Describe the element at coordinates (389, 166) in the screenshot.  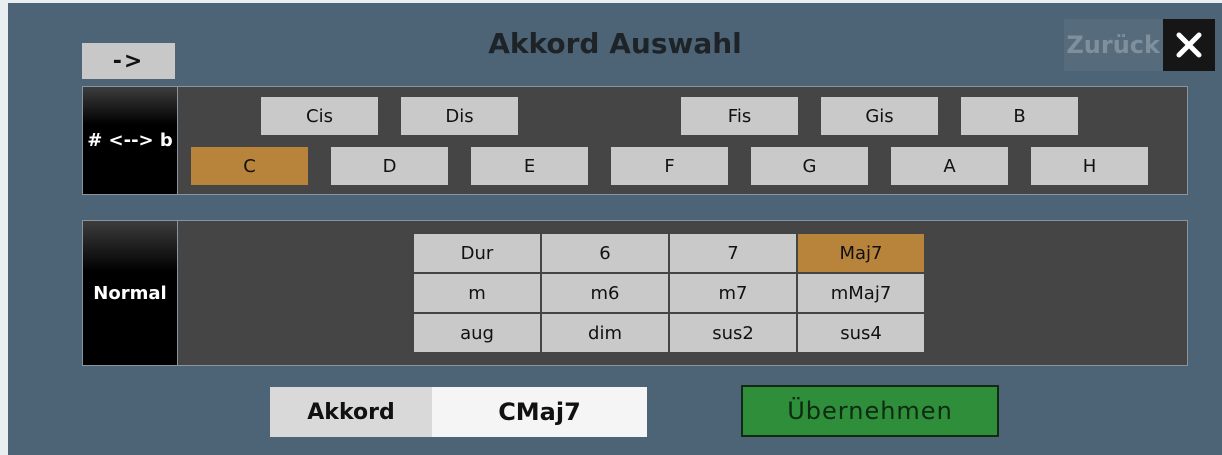
I see `root-key-d: D` at that location.